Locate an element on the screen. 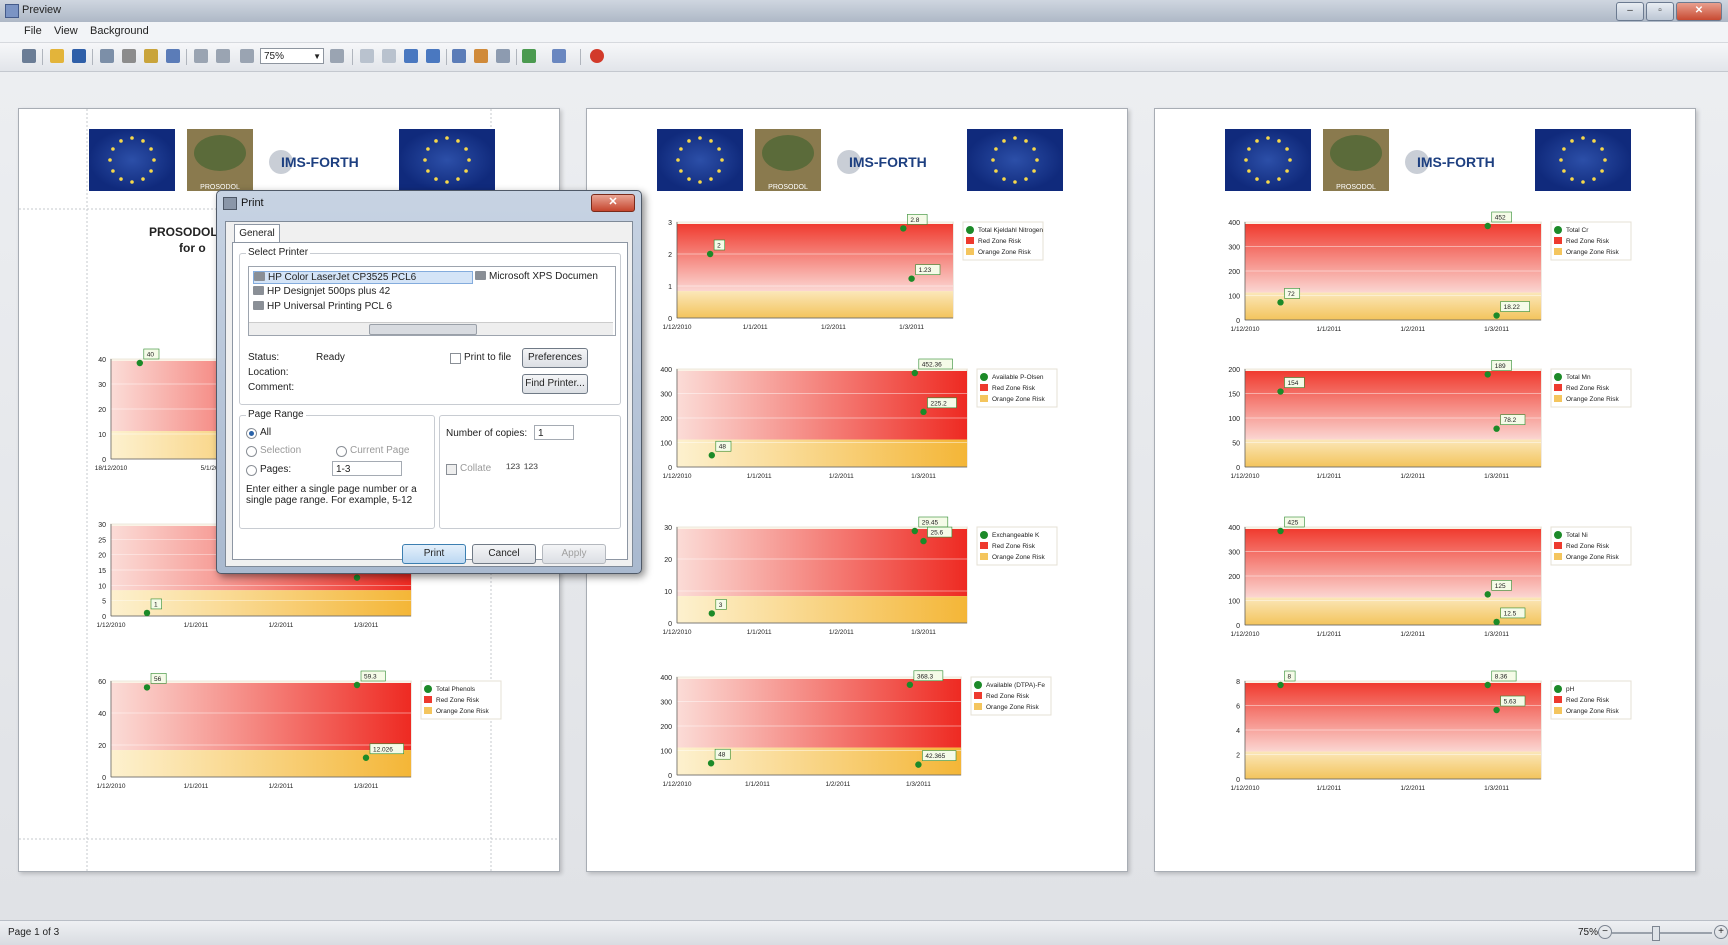 The width and height of the screenshot is (1728, 945). cancel-button: Cancel is located at coordinates (504, 554).